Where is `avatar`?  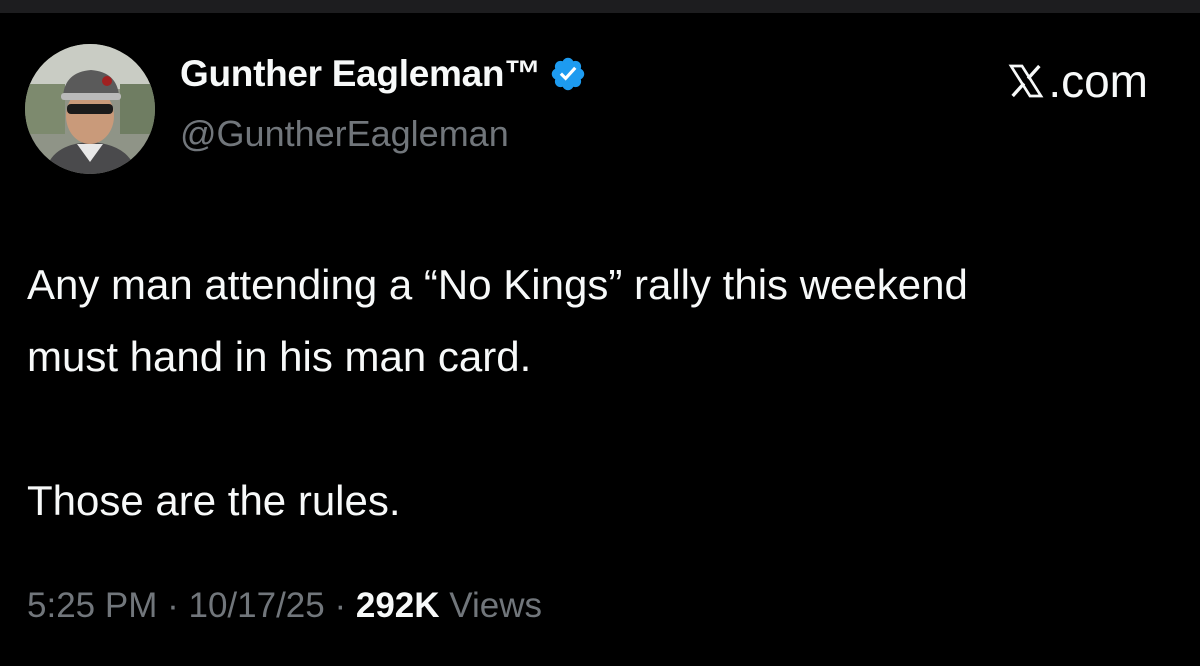
avatar is located at coordinates (90, 109).